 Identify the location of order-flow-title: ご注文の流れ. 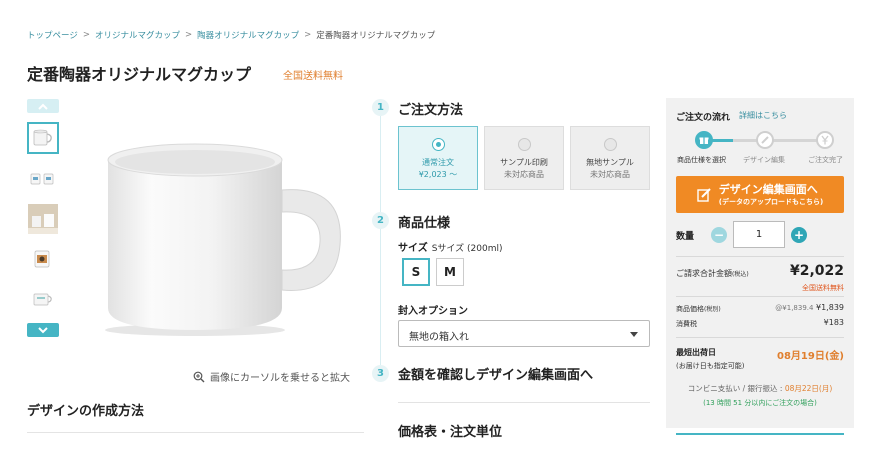
(703, 118).